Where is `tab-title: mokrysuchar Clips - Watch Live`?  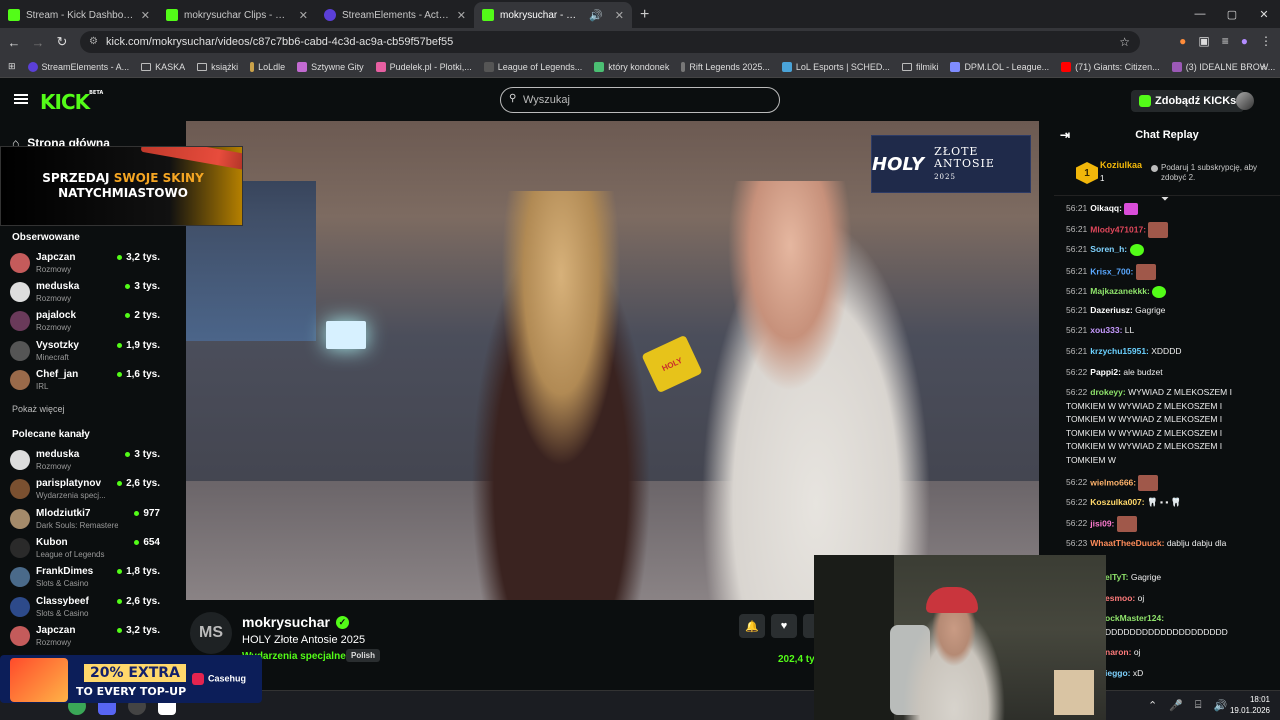 tab-title: mokrysuchar Clips - Watch Live is located at coordinates (238, 15).